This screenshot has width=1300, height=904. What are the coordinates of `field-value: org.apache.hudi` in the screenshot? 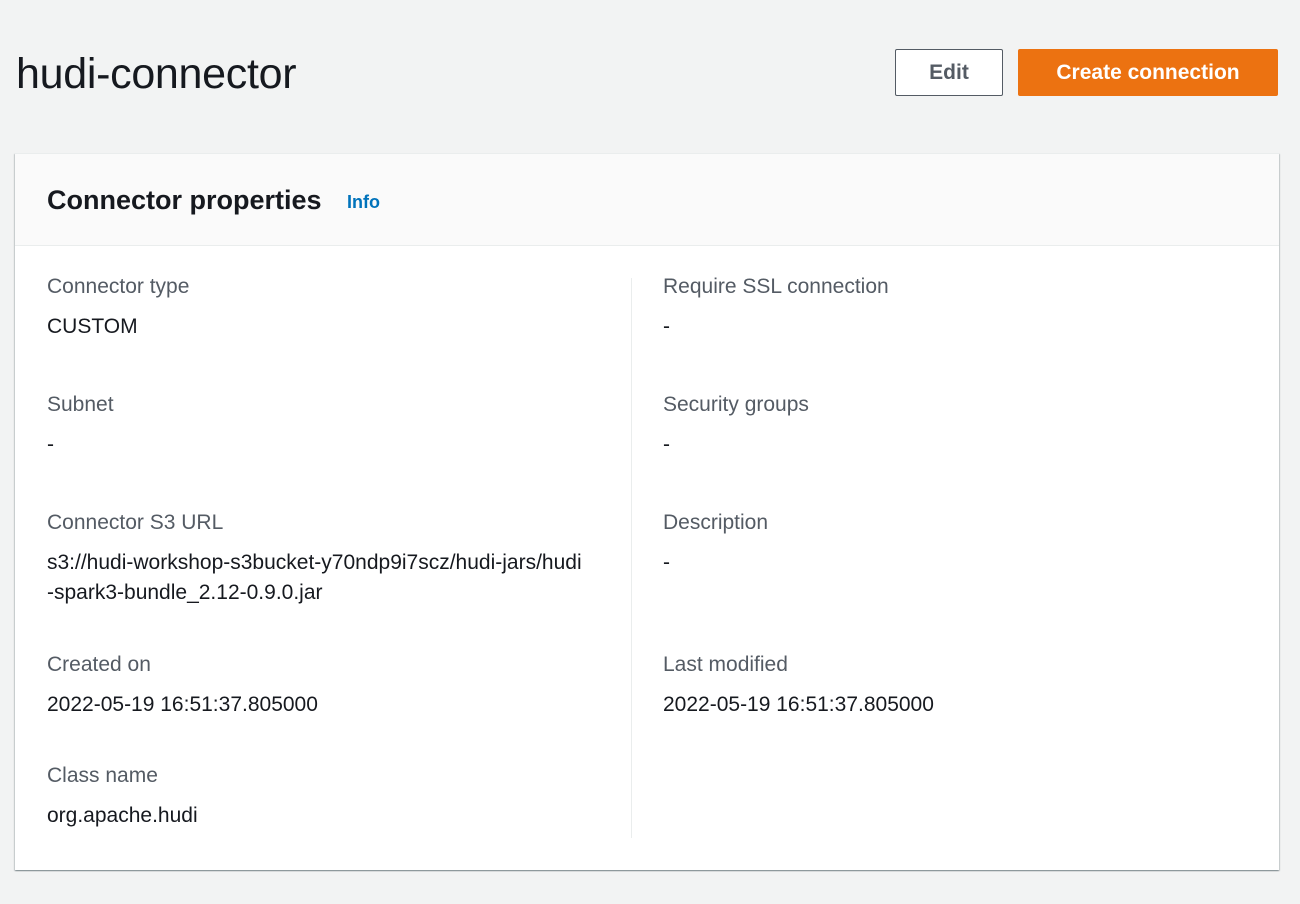 It's located at (122, 815).